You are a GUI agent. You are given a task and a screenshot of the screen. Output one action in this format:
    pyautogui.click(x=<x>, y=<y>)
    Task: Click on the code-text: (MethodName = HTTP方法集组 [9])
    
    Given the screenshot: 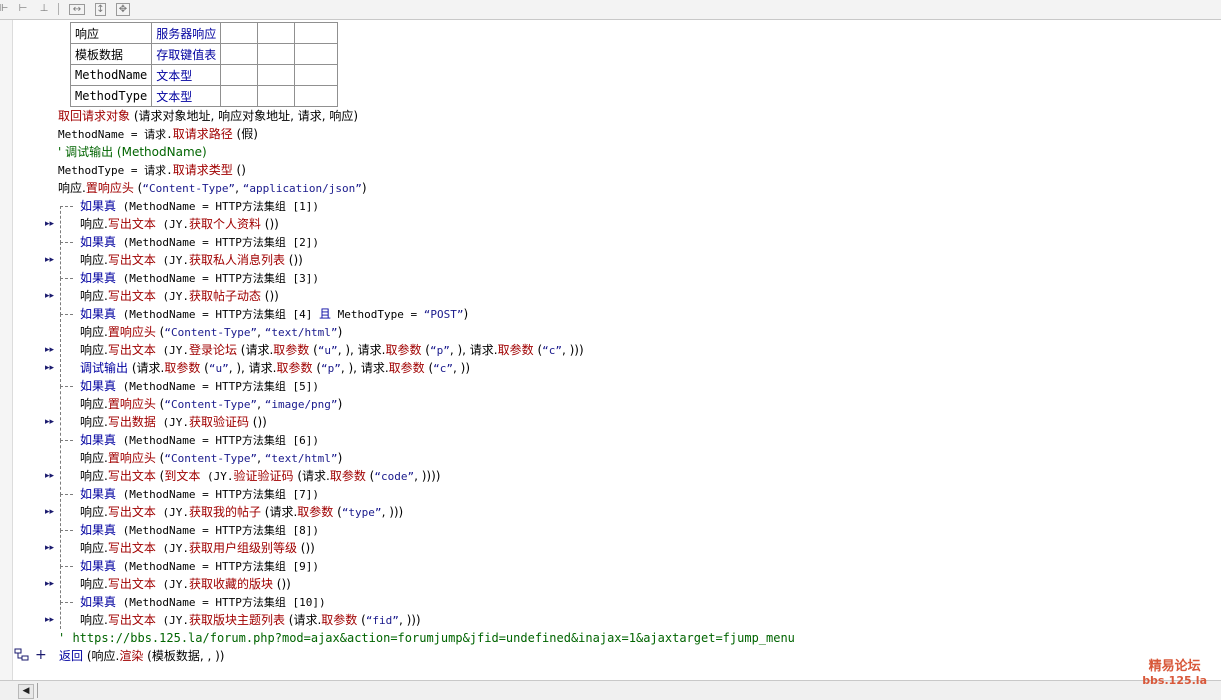 What is the action you would take?
    pyautogui.click(x=217, y=566)
    